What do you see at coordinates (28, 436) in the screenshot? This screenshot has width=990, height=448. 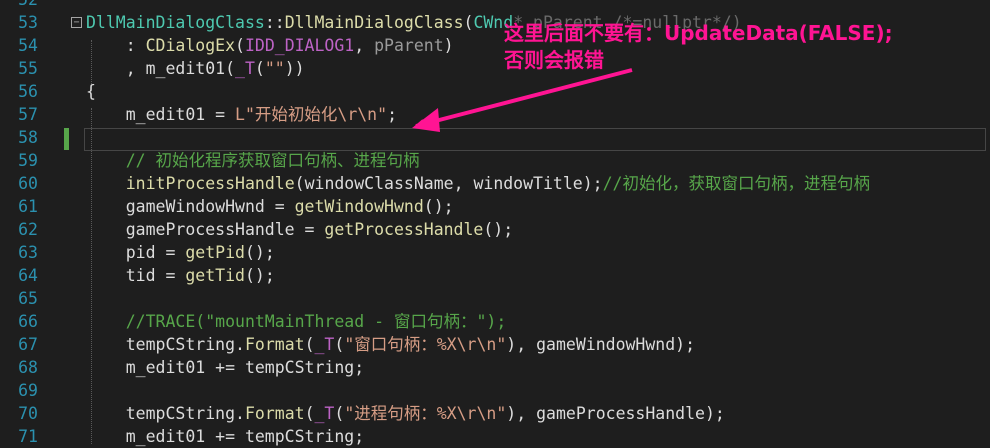 I see `line-number: 71` at bounding box center [28, 436].